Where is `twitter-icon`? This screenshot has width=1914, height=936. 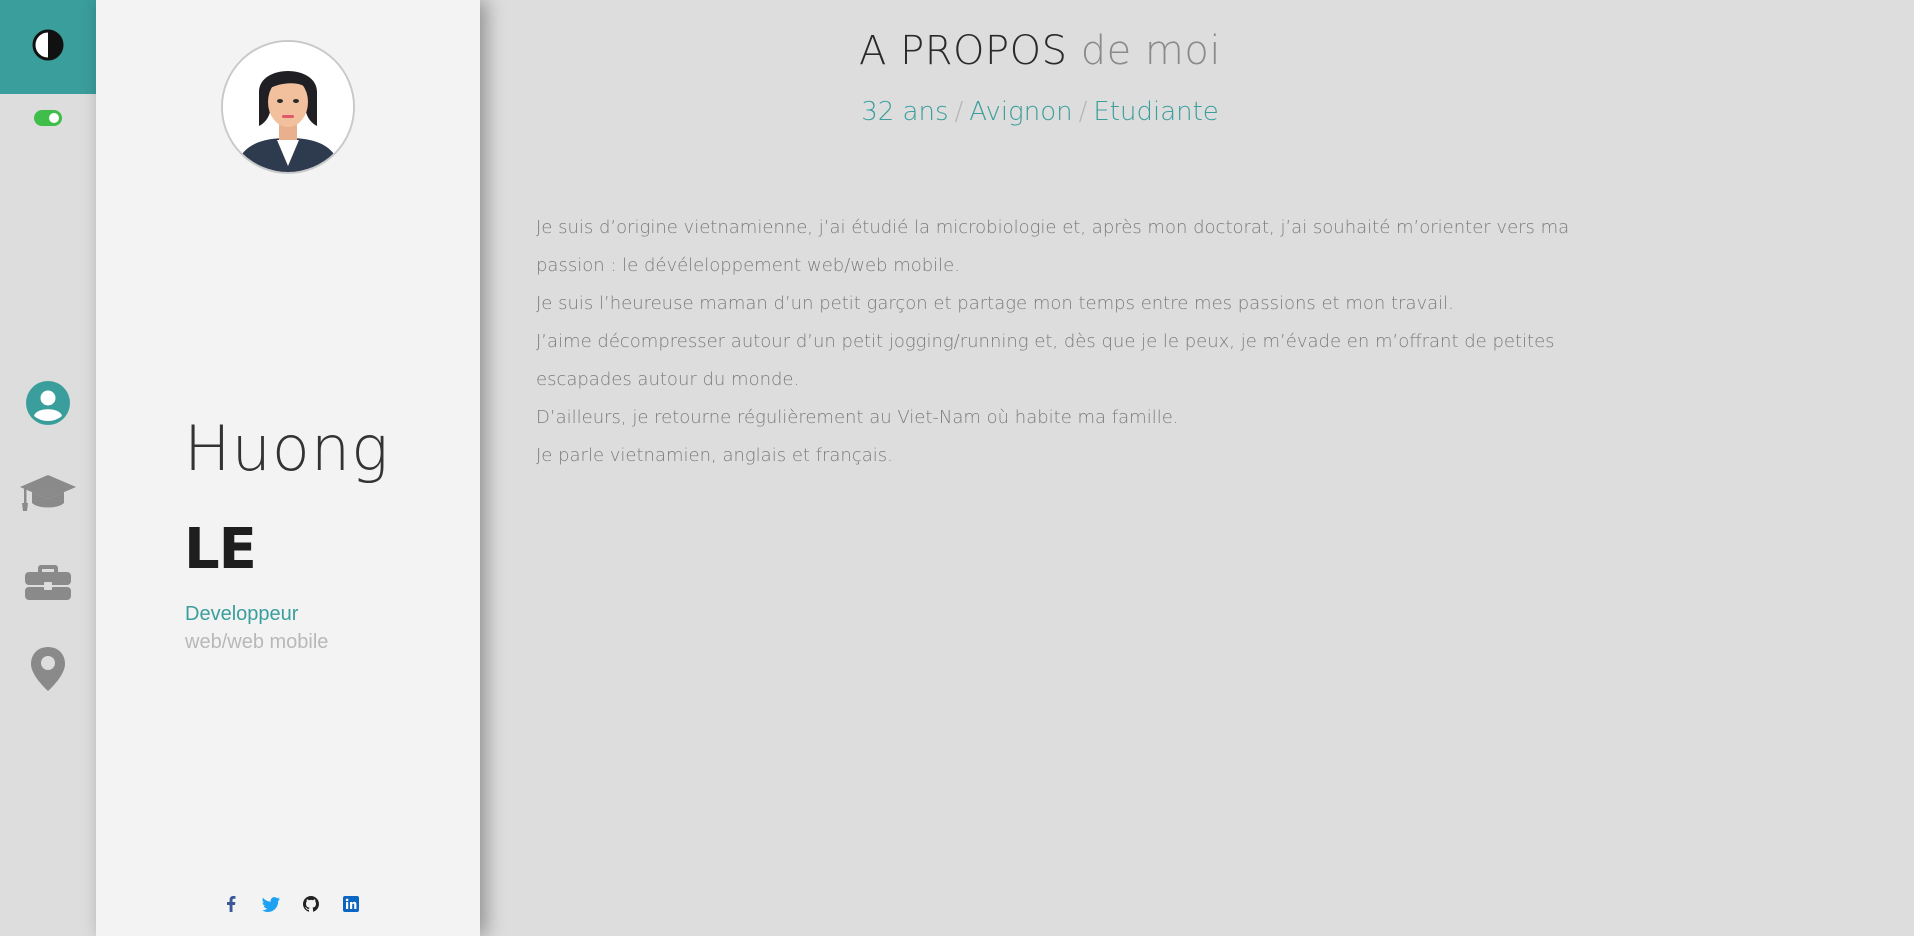
twitter-icon is located at coordinates (271, 906).